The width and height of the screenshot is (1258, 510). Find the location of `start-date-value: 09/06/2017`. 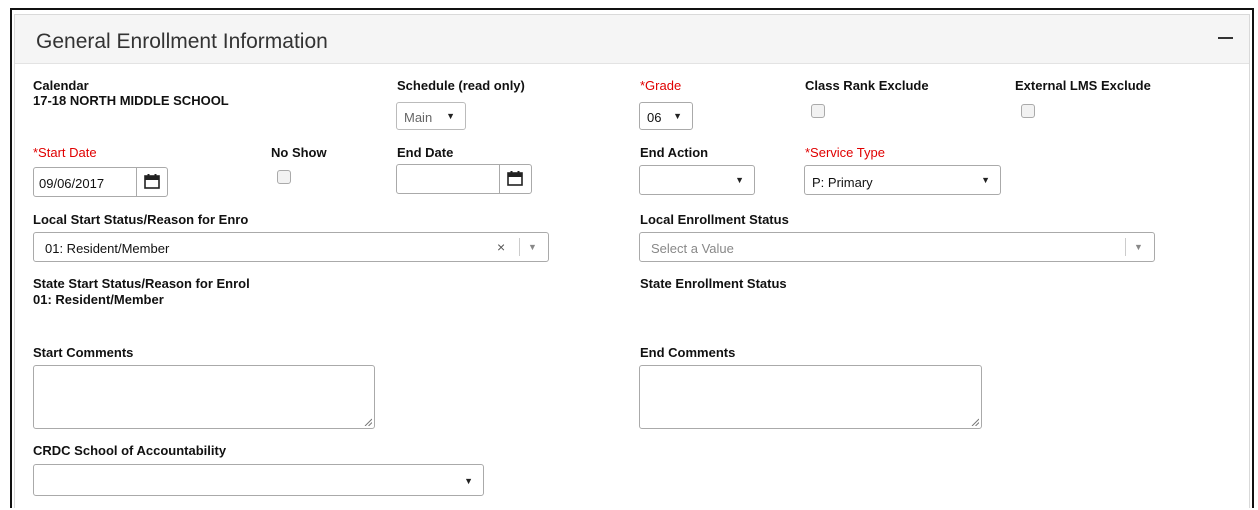

start-date-value: 09/06/2017 is located at coordinates (72, 183).